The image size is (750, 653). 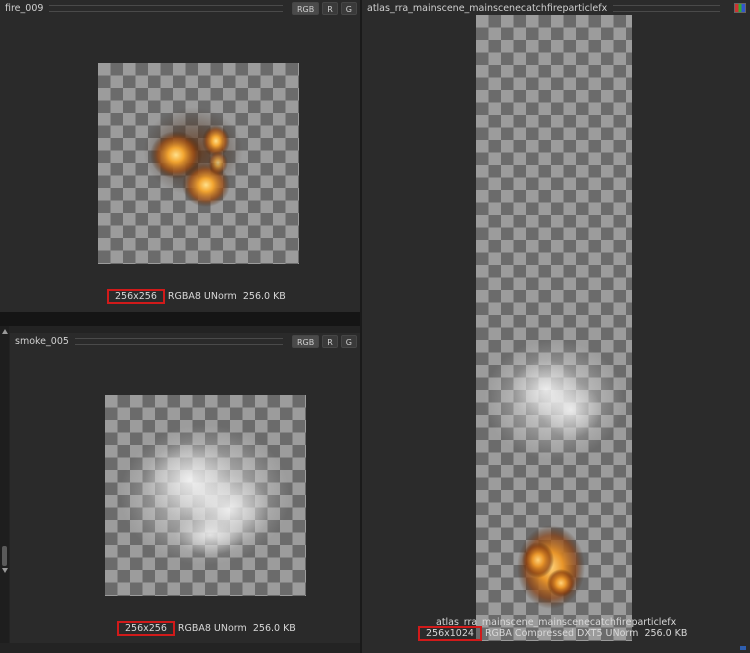 I want to click on smoke-dimensions-highlight: 256x256, so click(x=146, y=628).